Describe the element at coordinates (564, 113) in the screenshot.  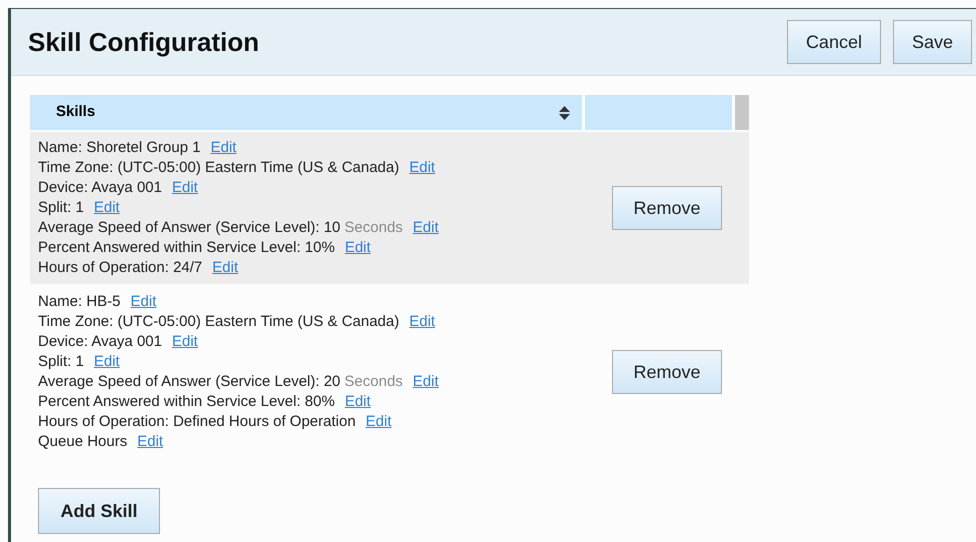
I see `sort-icon` at that location.